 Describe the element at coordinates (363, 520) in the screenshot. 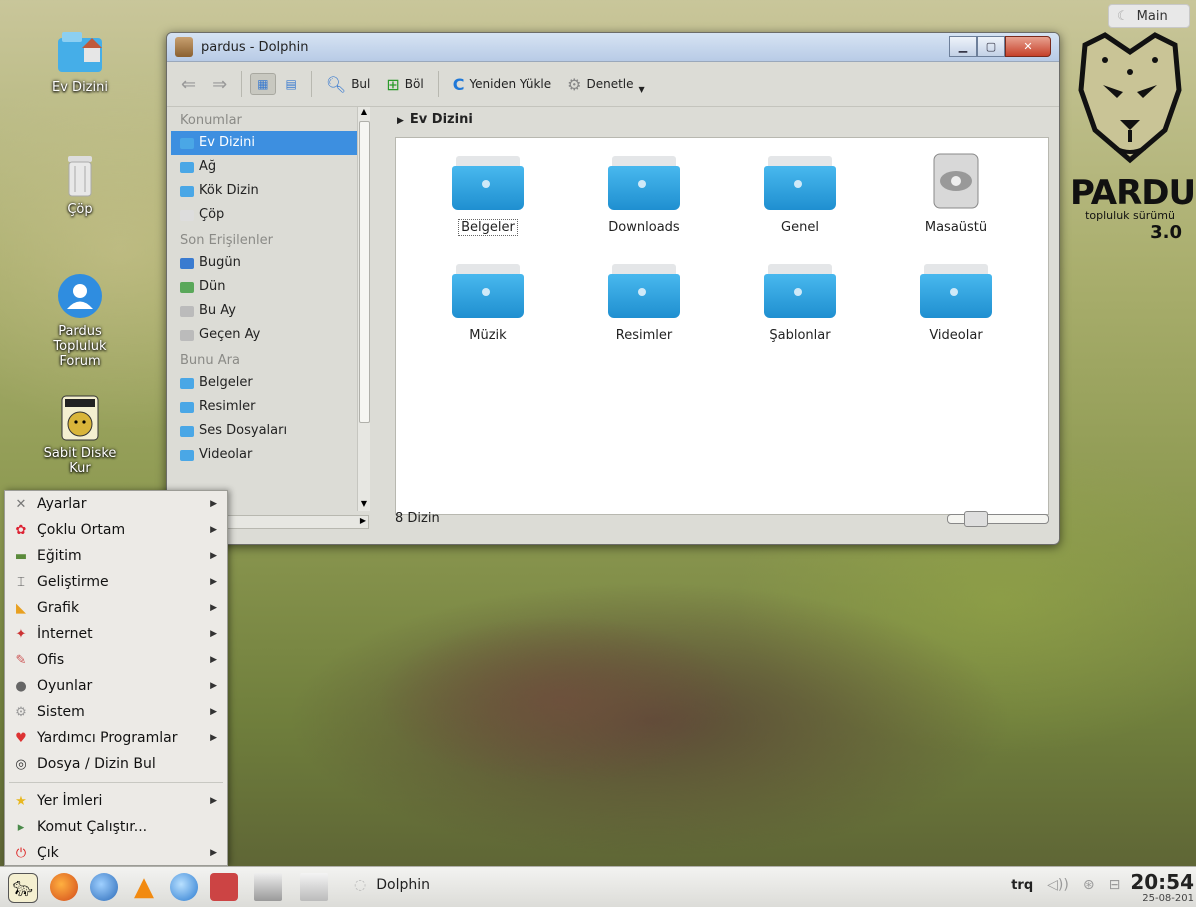

I see `scroll-right-icon: ▶` at that location.